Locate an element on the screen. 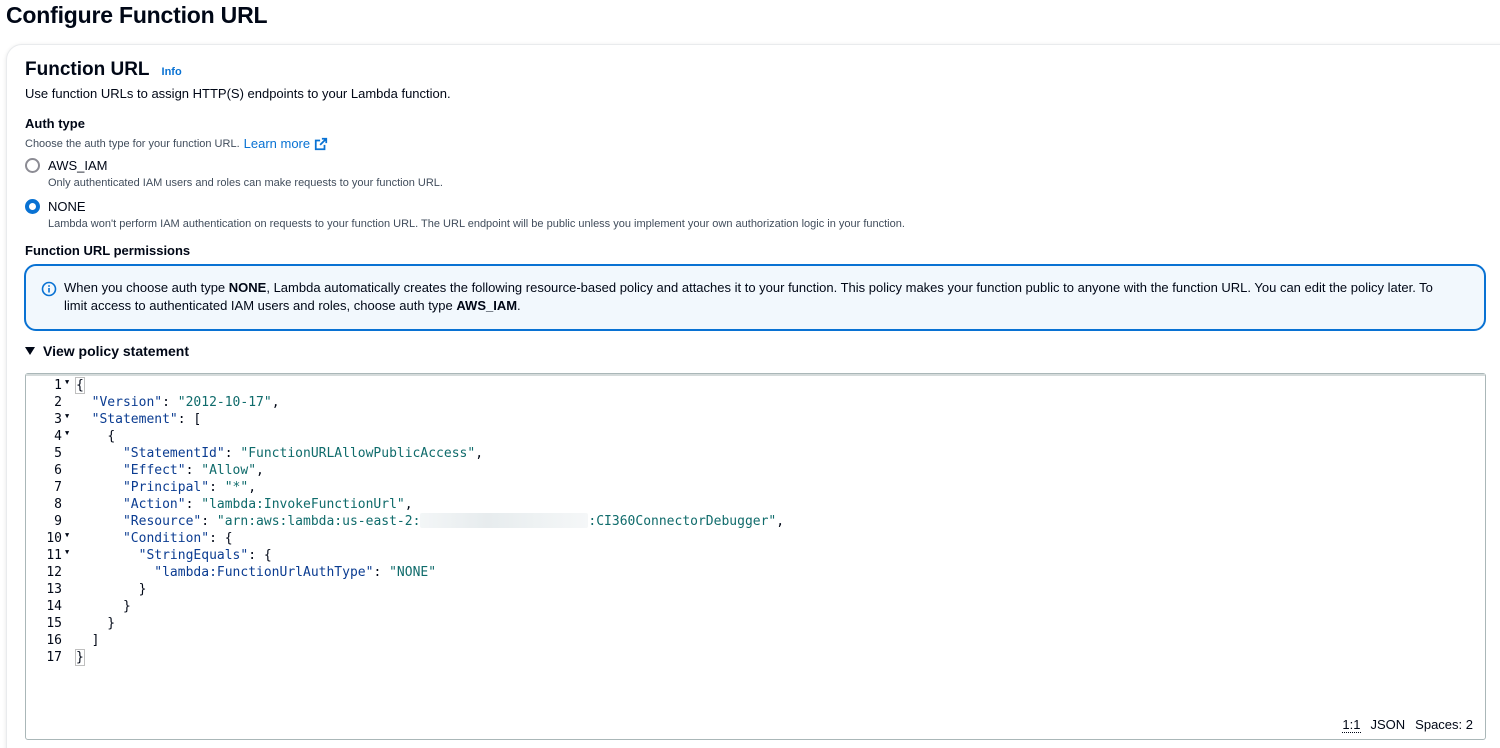  section-header: Function URL Info is located at coordinates (103, 70).